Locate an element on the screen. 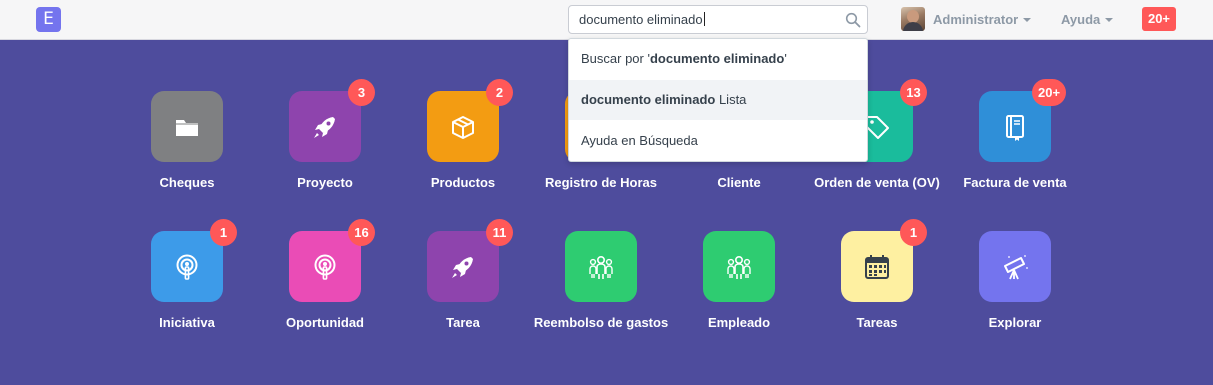 Image resolution: width=1213 pixels, height=385 pixels. module-tile-factura-de-venta: Factura de venta 20+ is located at coordinates (1015, 145).